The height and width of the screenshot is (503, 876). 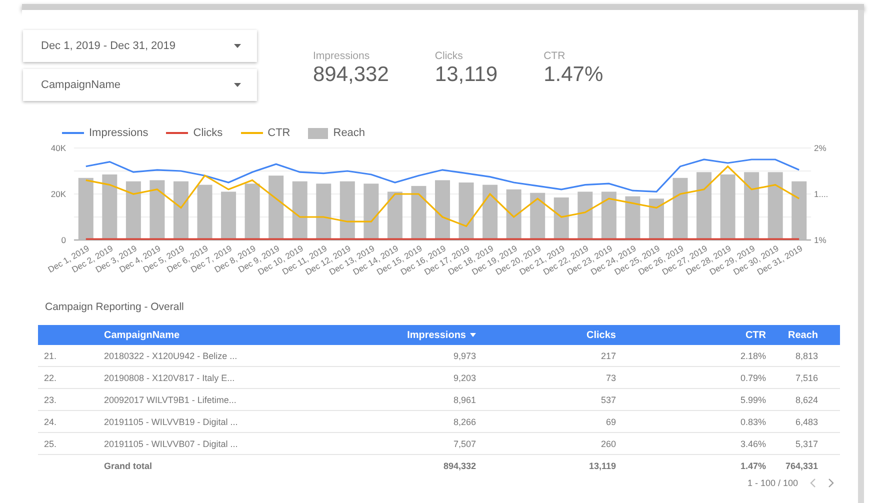 I want to click on legend-label: Reach, so click(x=349, y=133).